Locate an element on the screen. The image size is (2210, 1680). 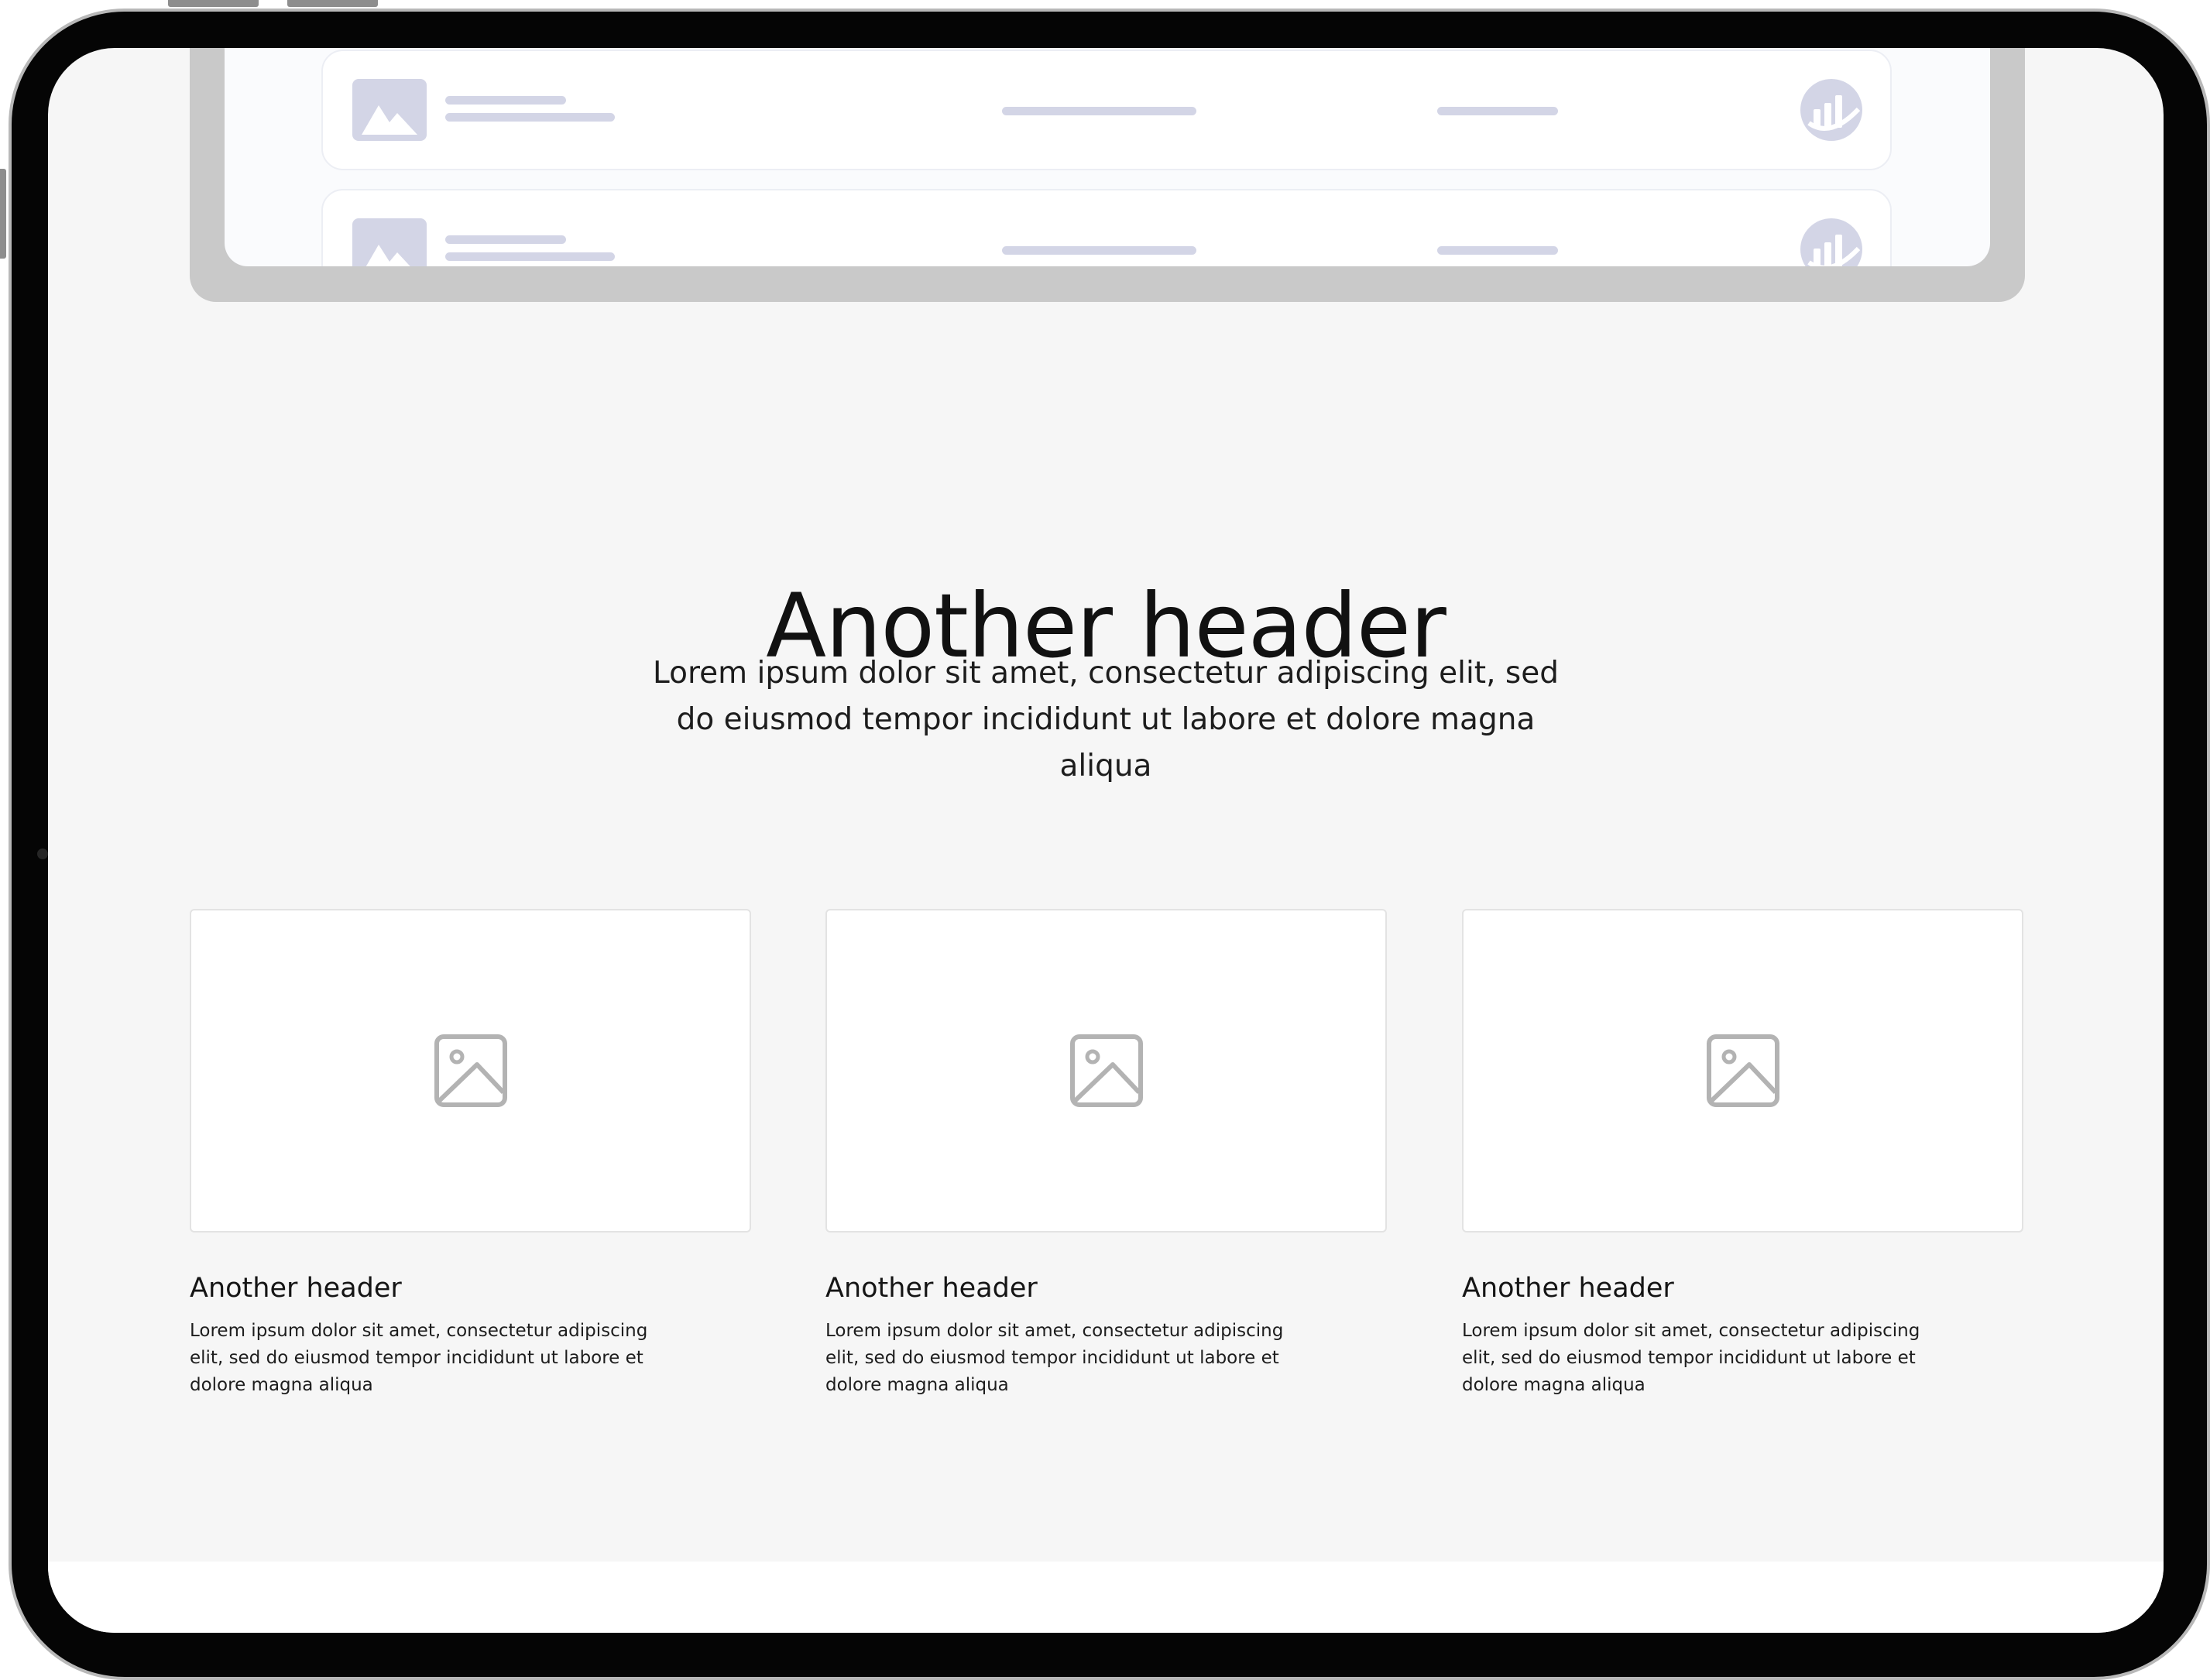
device-side-button is located at coordinates (3, 214).